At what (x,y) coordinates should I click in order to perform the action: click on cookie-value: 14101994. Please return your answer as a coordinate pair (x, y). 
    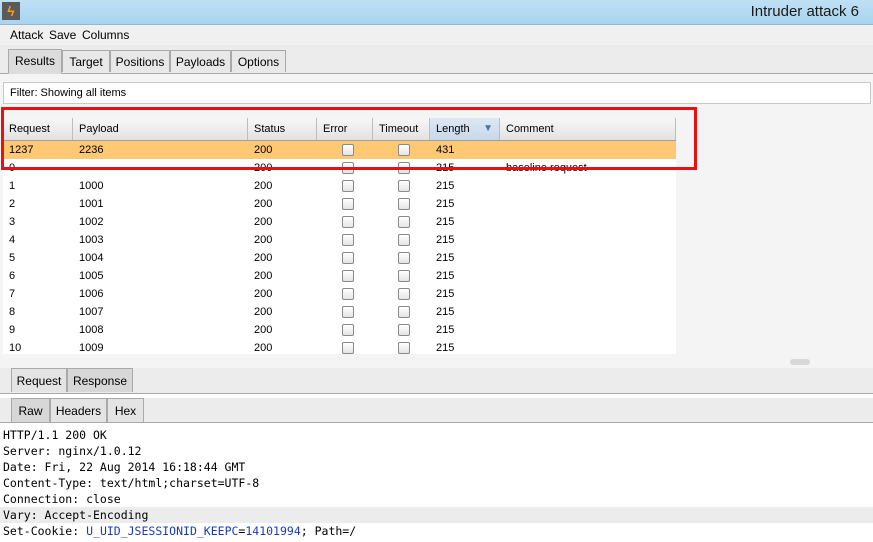
    Looking at the image, I should click on (273, 531).